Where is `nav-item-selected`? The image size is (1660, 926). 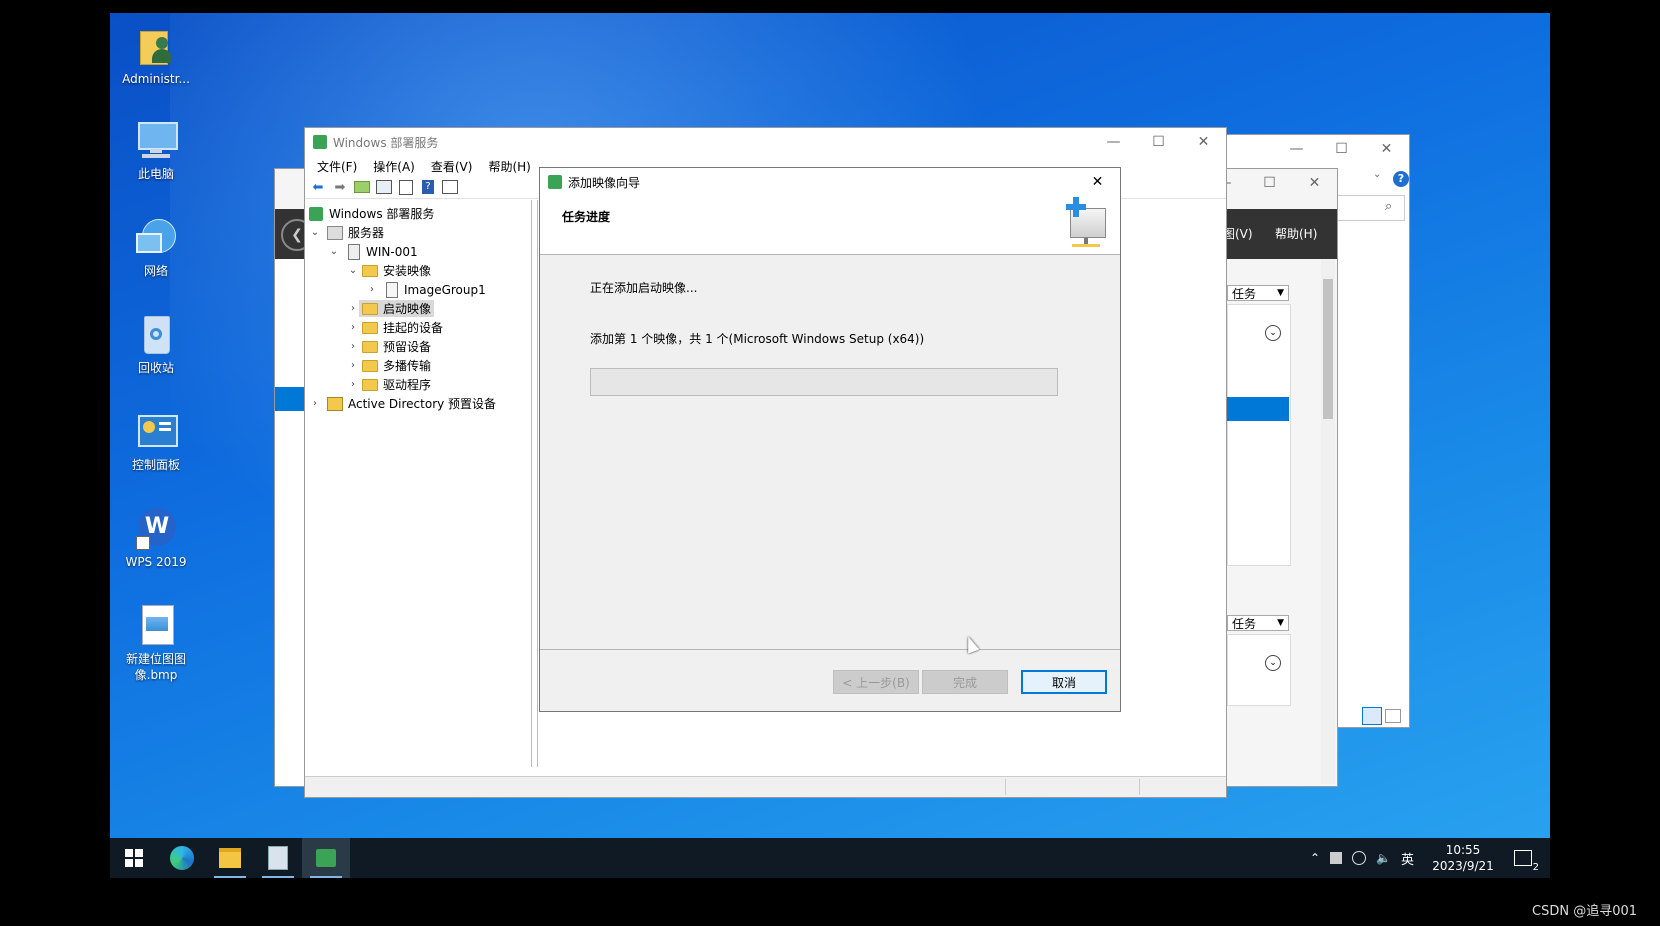 nav-item-selected is located at coordinates (290, 399).